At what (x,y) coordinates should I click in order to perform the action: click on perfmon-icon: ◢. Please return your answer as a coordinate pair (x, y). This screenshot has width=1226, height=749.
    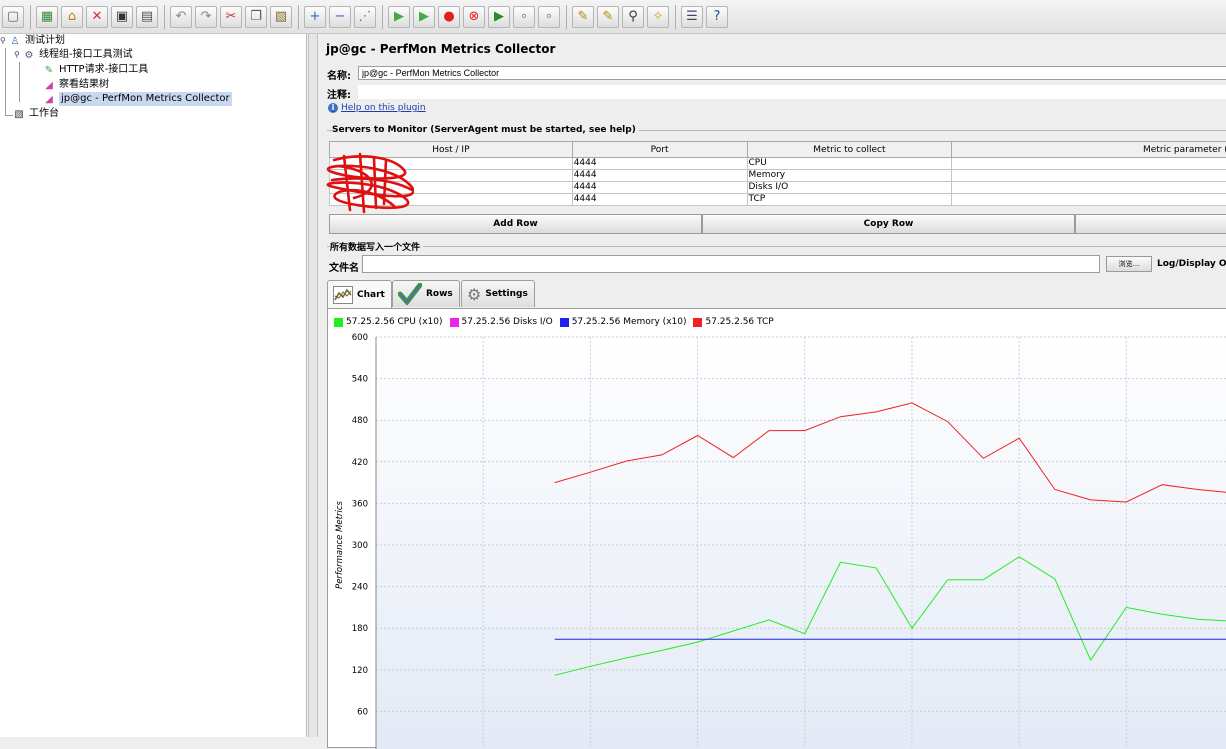
    Looking at the image, I should click on (49, 99).